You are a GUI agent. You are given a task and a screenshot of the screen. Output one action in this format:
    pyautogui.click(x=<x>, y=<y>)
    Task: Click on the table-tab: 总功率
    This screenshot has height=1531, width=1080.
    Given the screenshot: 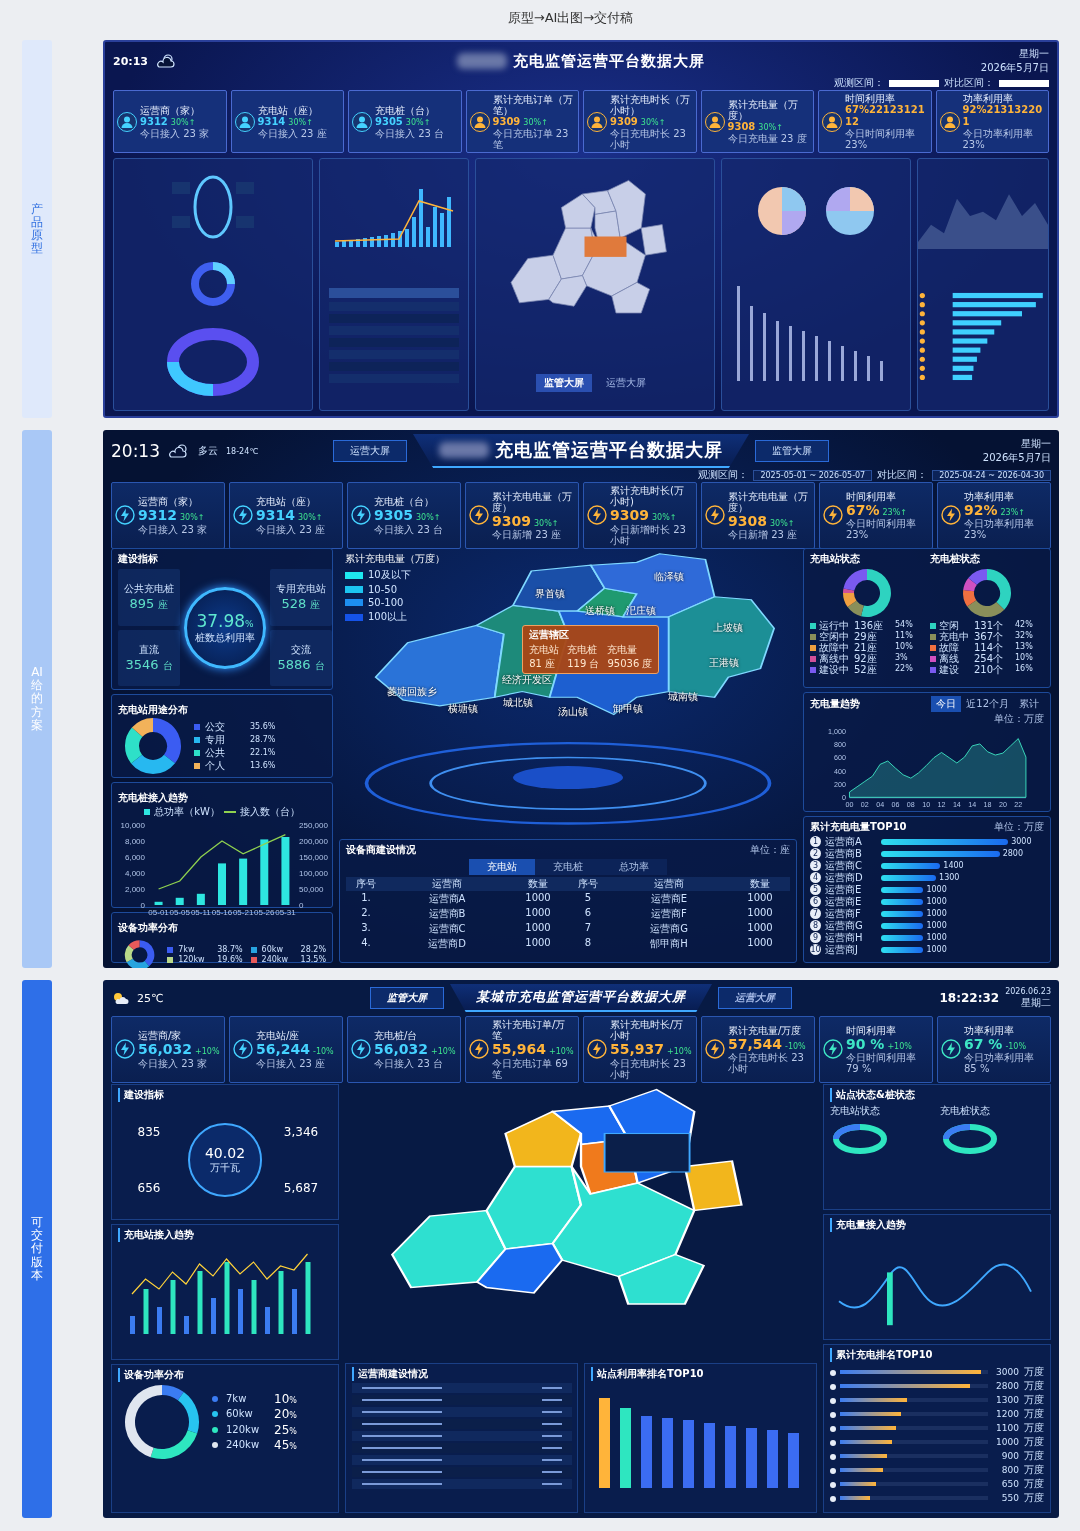 What is the action you would take?
    pyautogui.click(x=634, y=867)
    